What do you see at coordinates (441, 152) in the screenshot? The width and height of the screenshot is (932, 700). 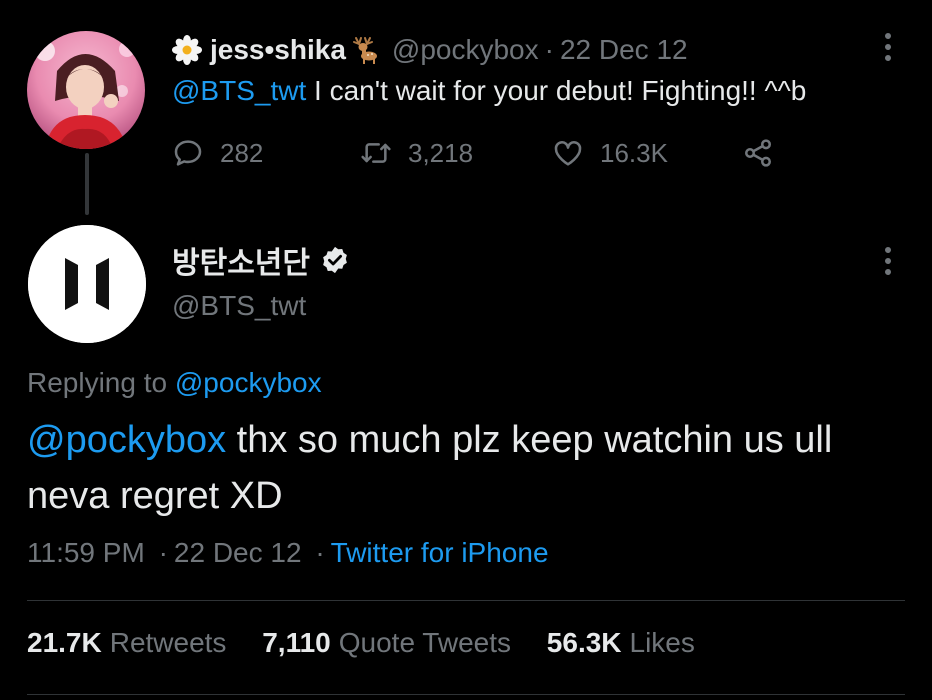 I see `retweet-count: 3,218` at bounding box center [441, 152].